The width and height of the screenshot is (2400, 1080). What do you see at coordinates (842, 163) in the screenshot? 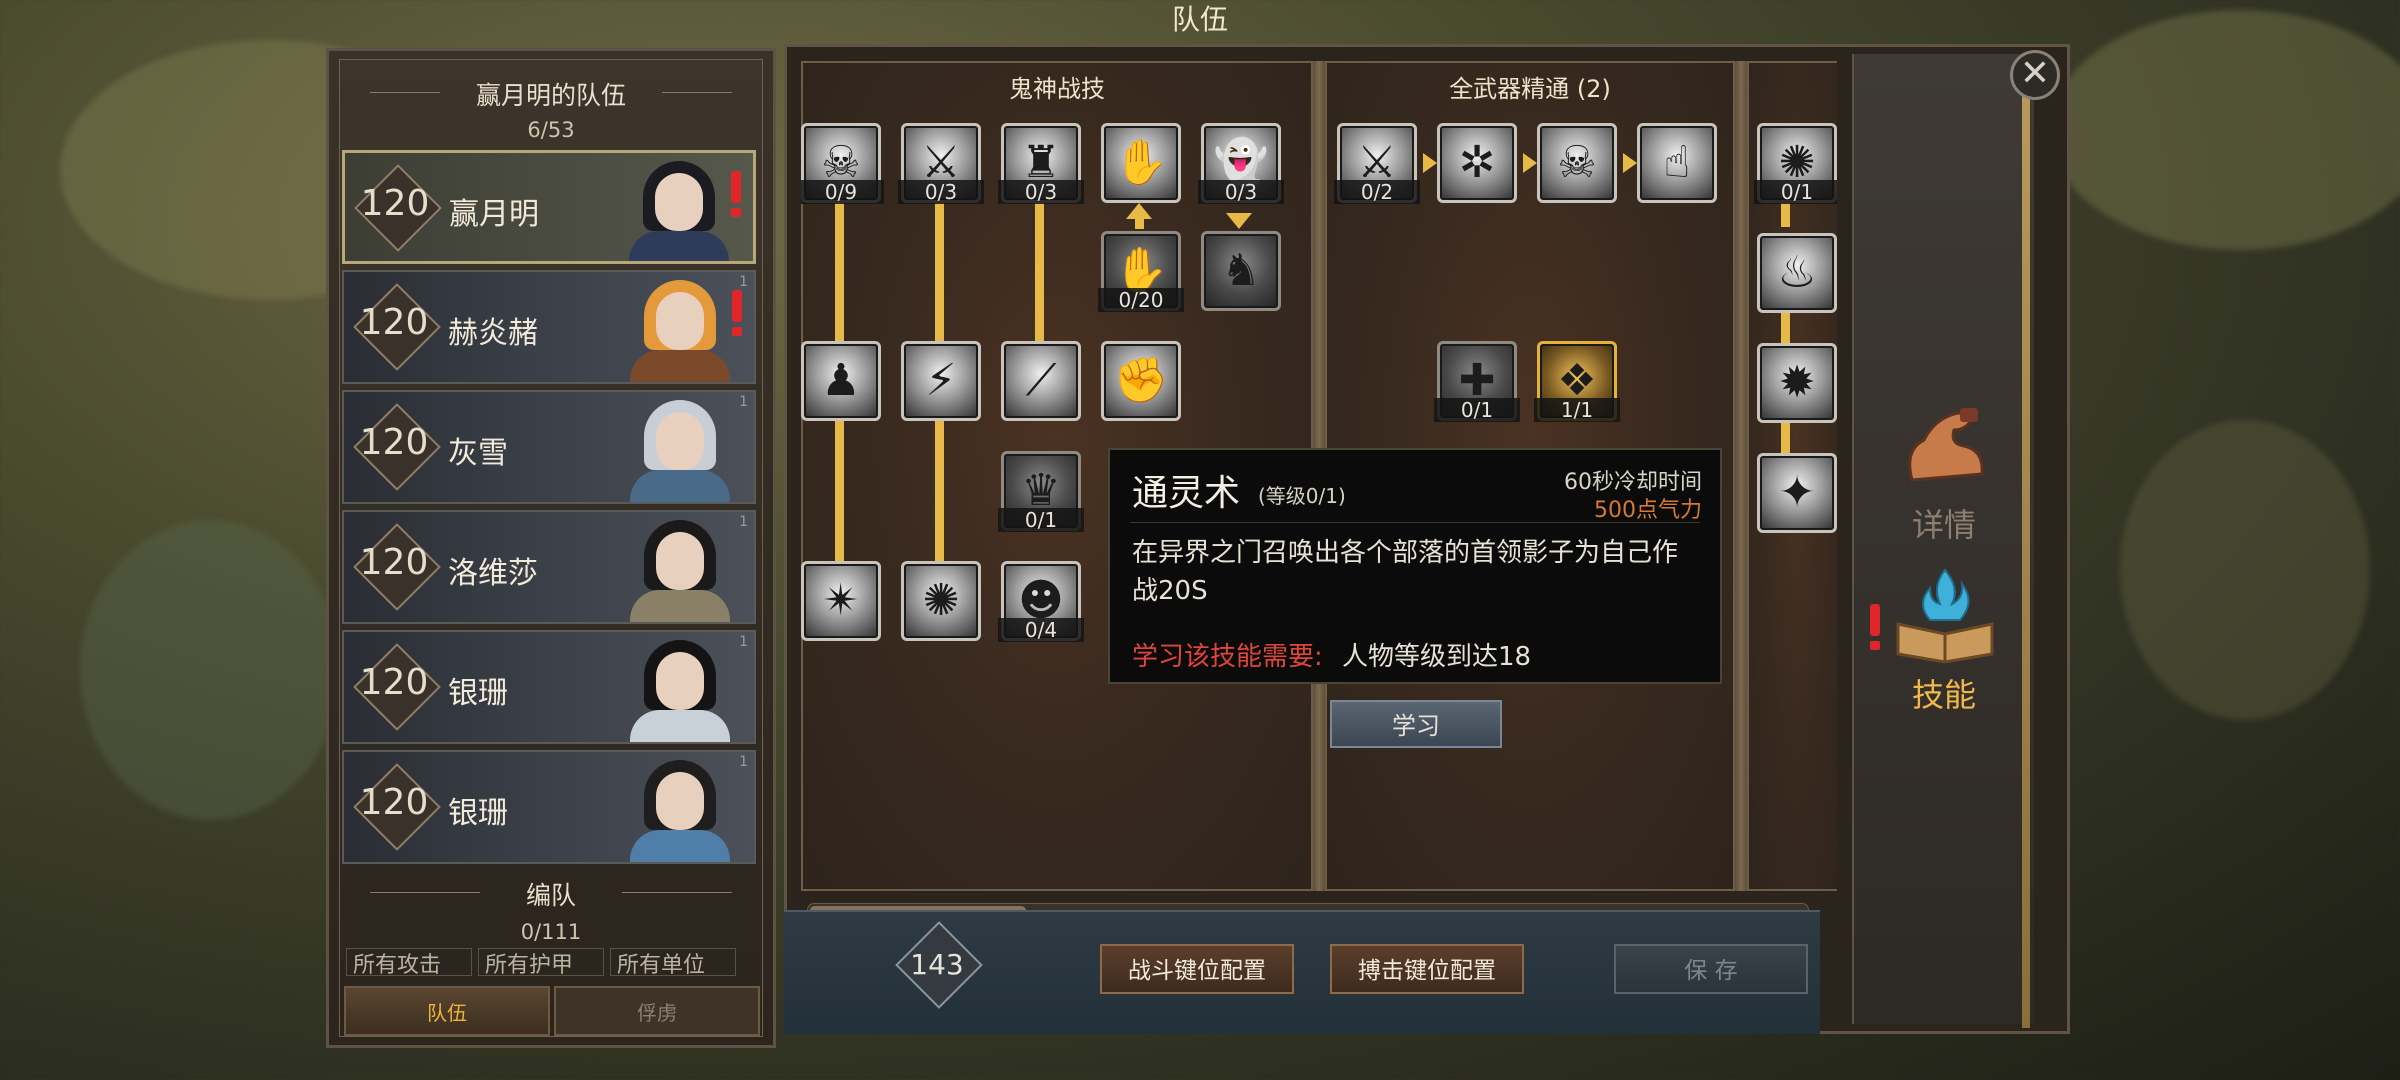
I see `skill-slot: ☠ 0/9` at bounding box center [842, 163].